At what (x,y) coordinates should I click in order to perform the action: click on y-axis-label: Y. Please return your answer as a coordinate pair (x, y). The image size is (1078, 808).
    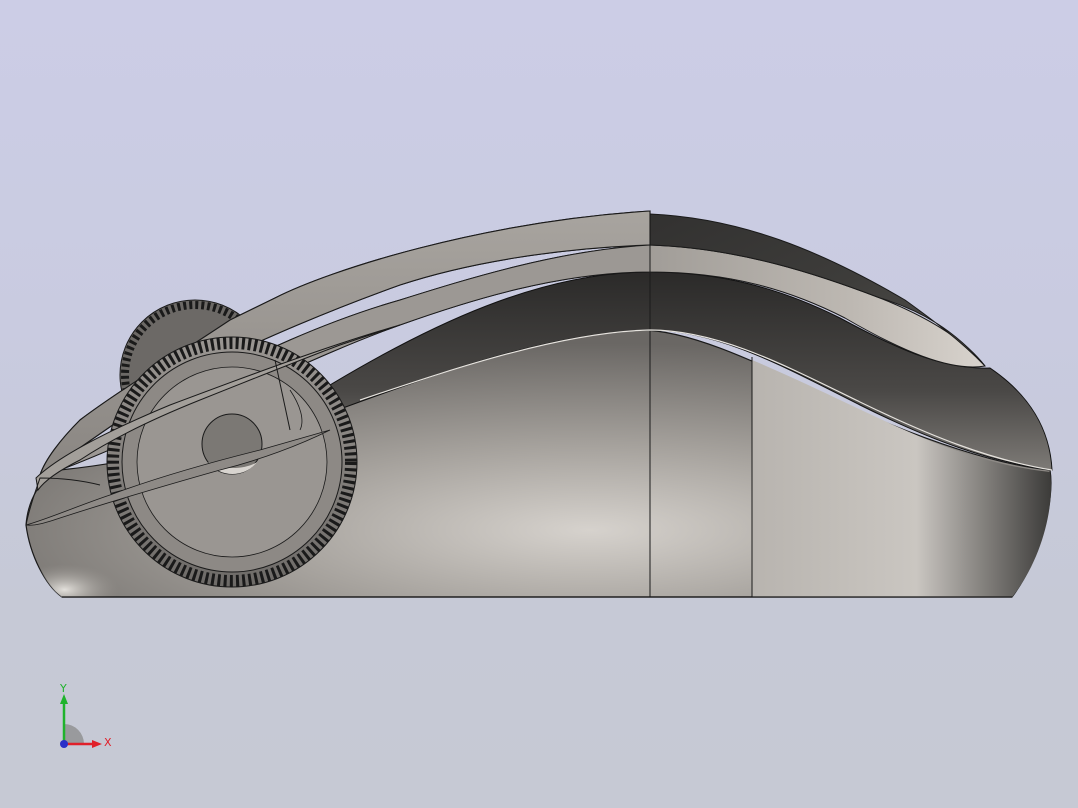
    Looking at the image, I should click on (63, 688).